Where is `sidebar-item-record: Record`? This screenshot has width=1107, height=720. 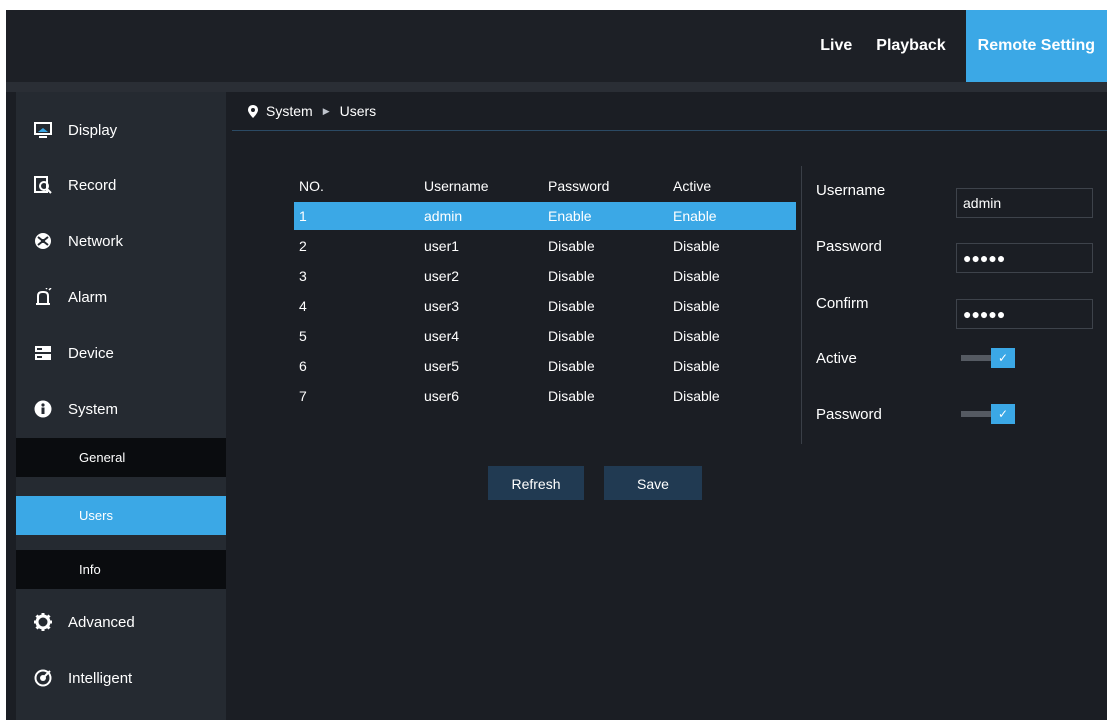 sidebar-item-record: Record is located at coordinates (121, 185).